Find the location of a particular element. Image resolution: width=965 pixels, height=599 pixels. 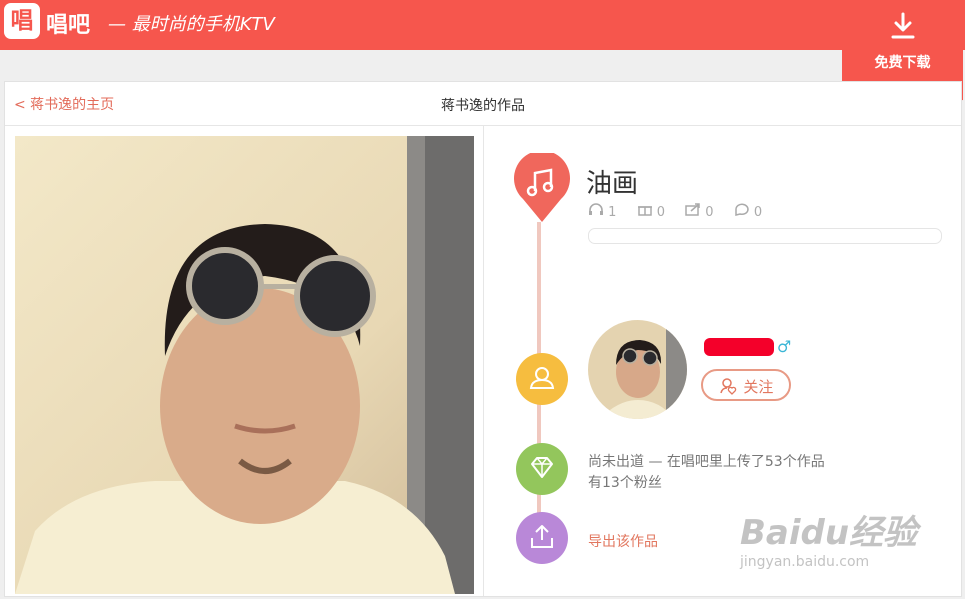

panel-header: < 蒋书逸的主页 蒋书逸的作品 is located at coordinates (483, 104).